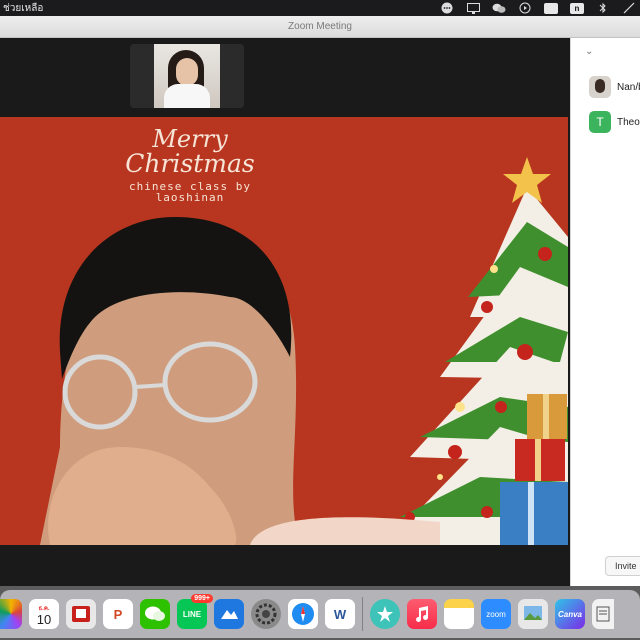 The height and width of the screenshot is (640, 640). What do you see at coordinates (600, 122) in the screenshot?
I see `avatar: T` at bounding box center [600, 122].